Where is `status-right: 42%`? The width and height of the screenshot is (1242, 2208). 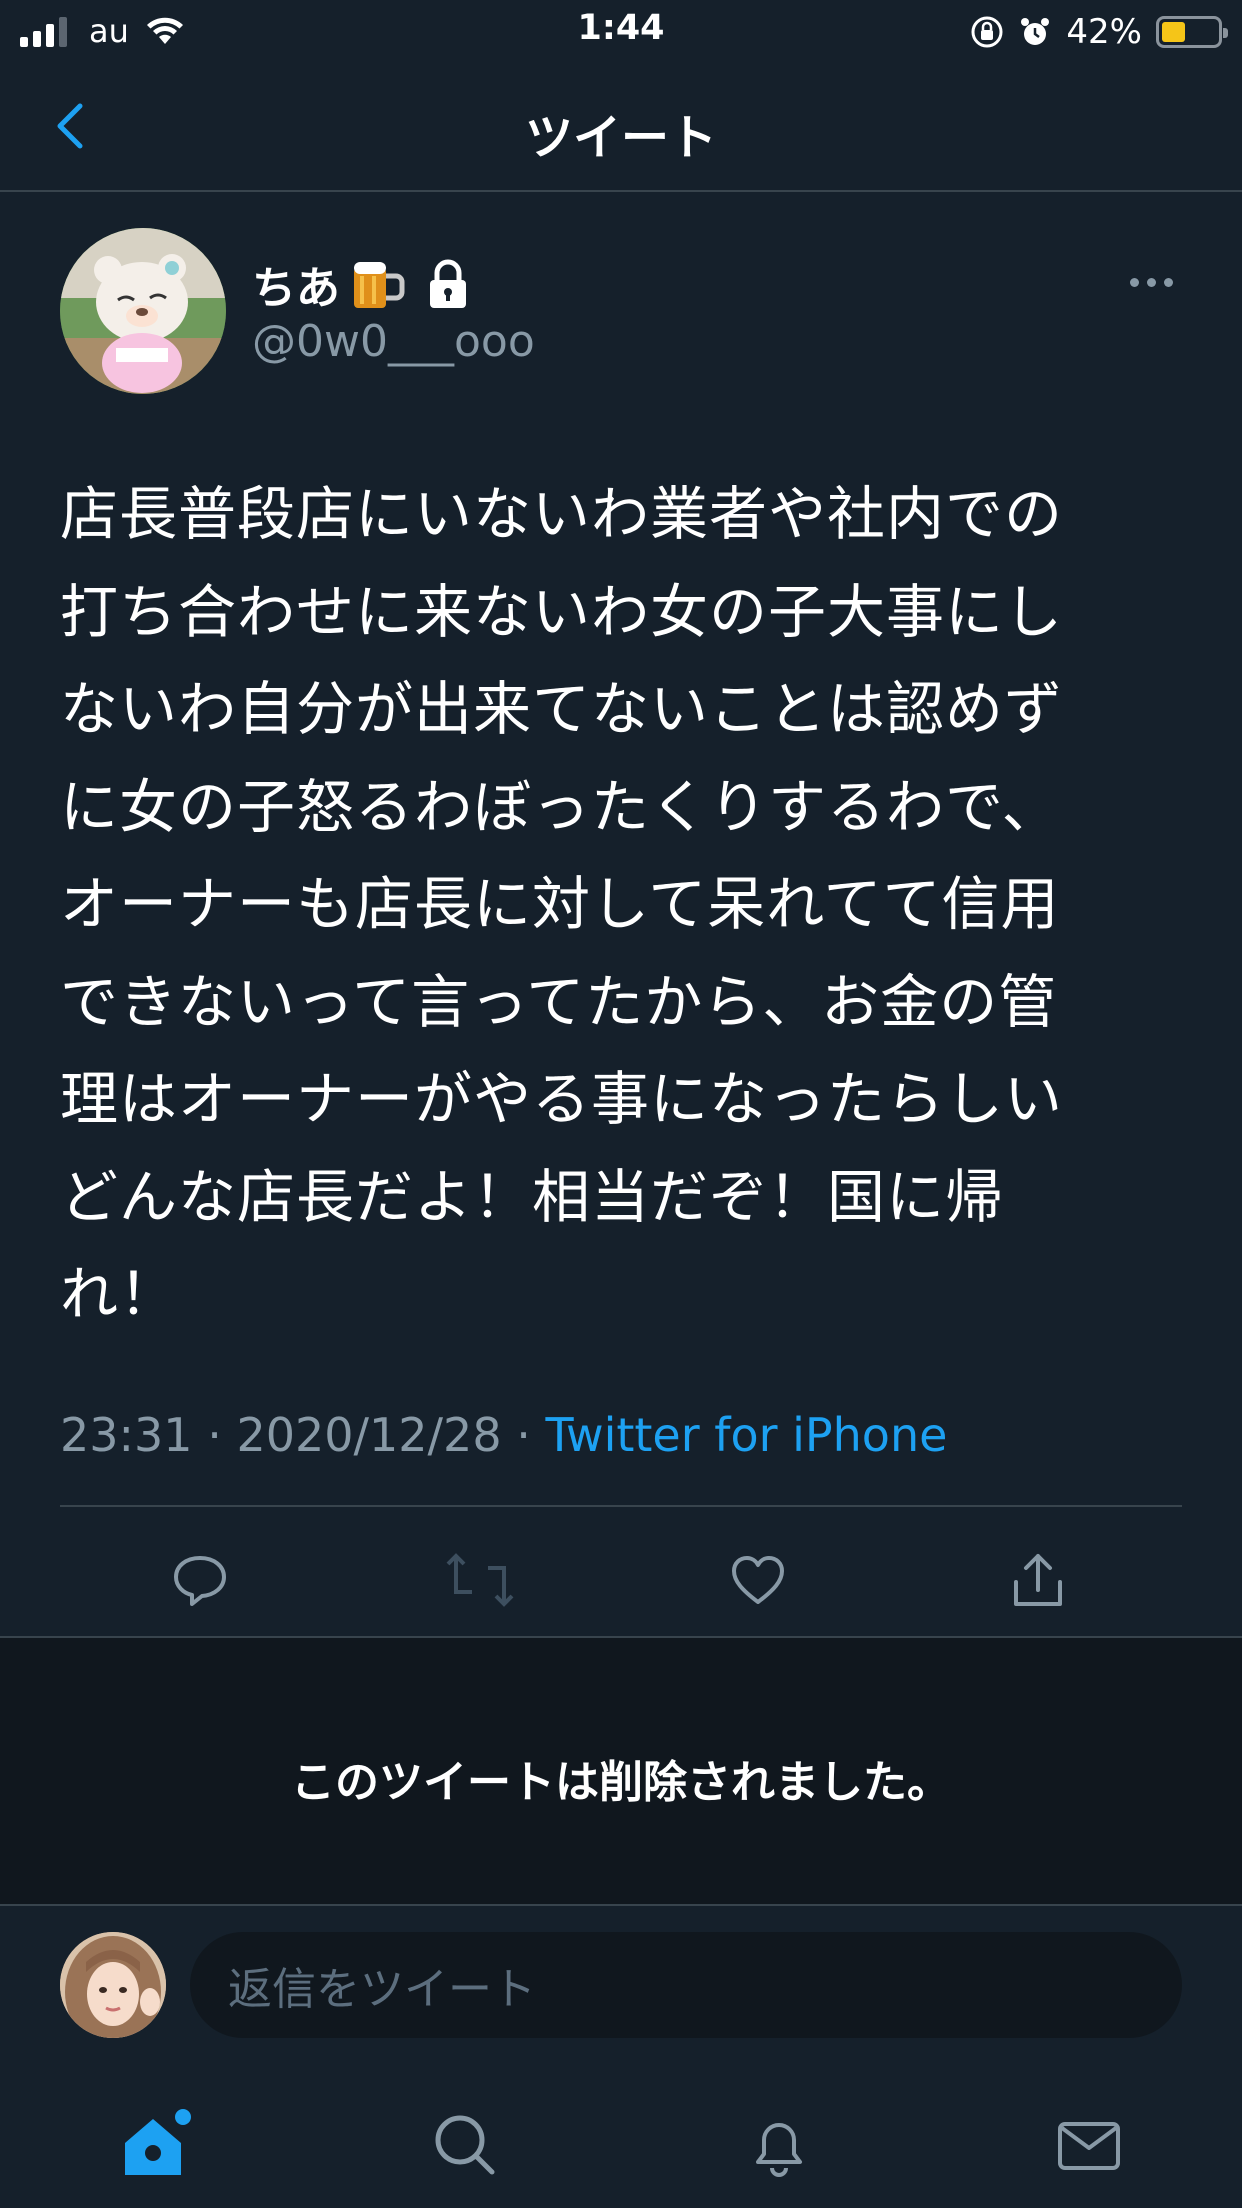 status-right: 42% is located at coordinates (1099, 32).